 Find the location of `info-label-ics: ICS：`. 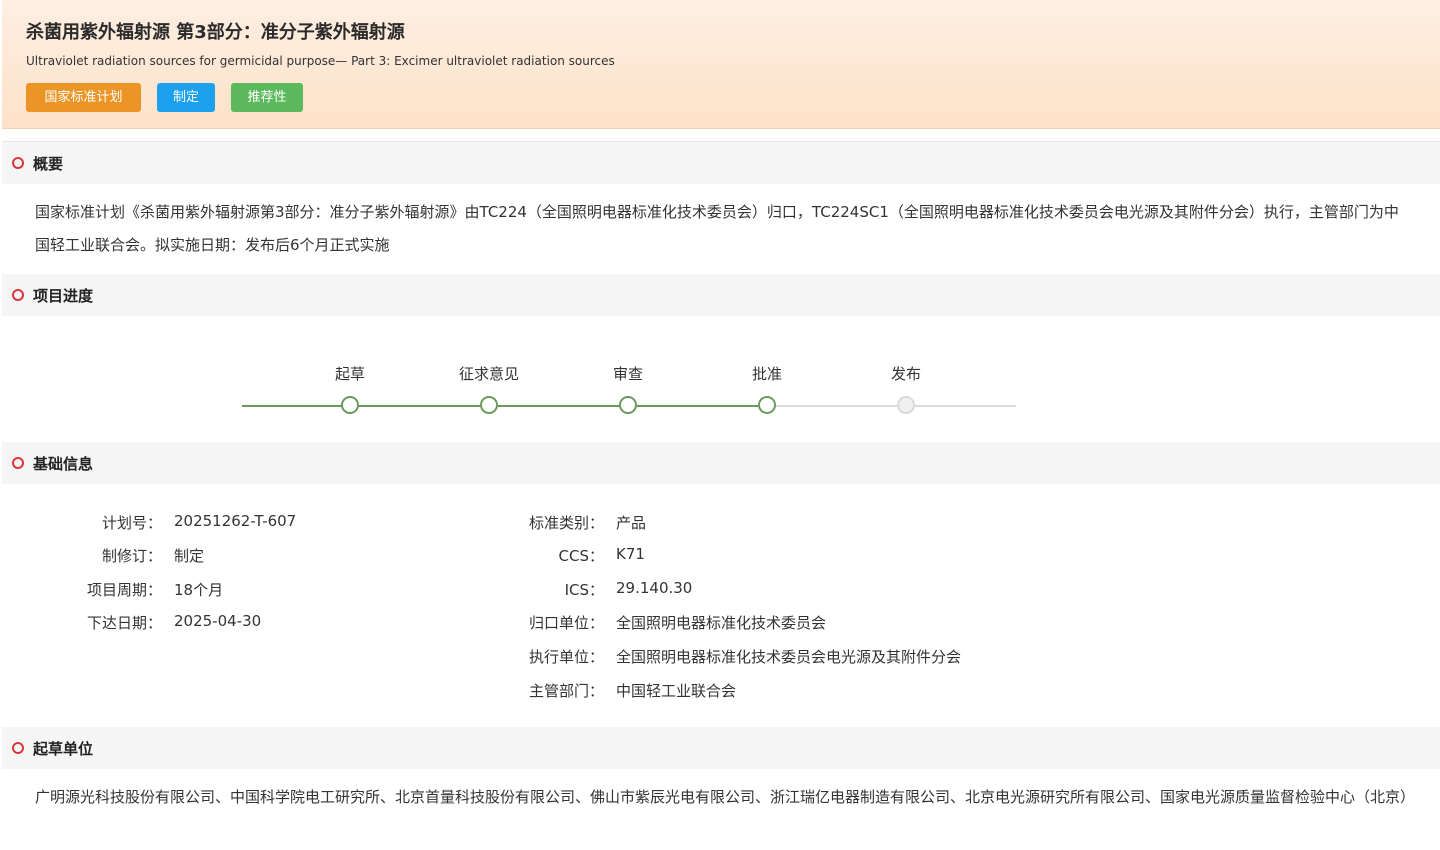

info-label-ics: ICS： is located at coordinates (584, 590).